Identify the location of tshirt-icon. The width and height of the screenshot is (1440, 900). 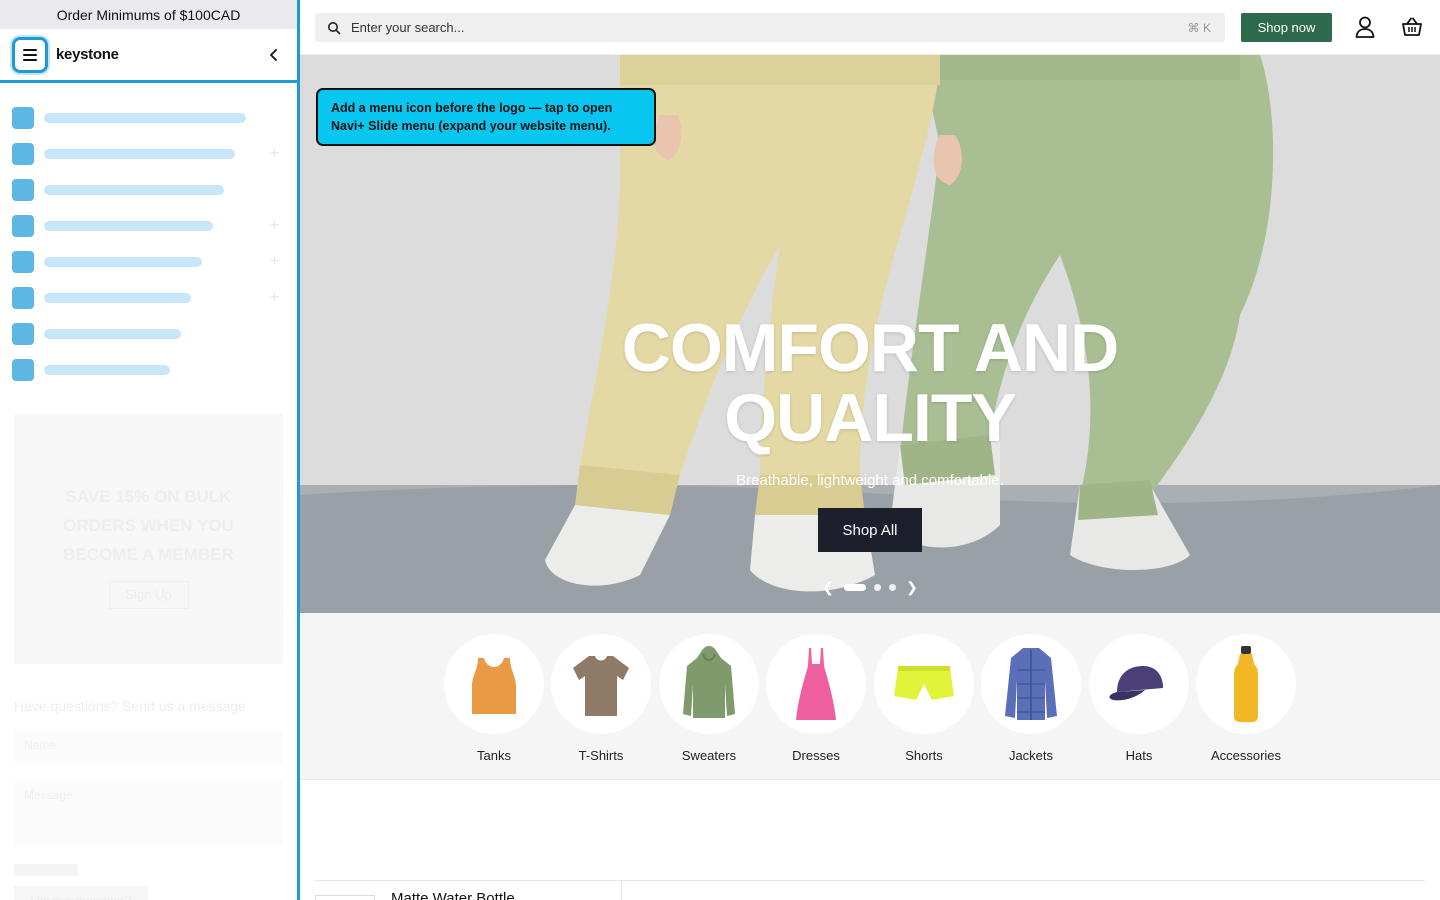
(601, 684).